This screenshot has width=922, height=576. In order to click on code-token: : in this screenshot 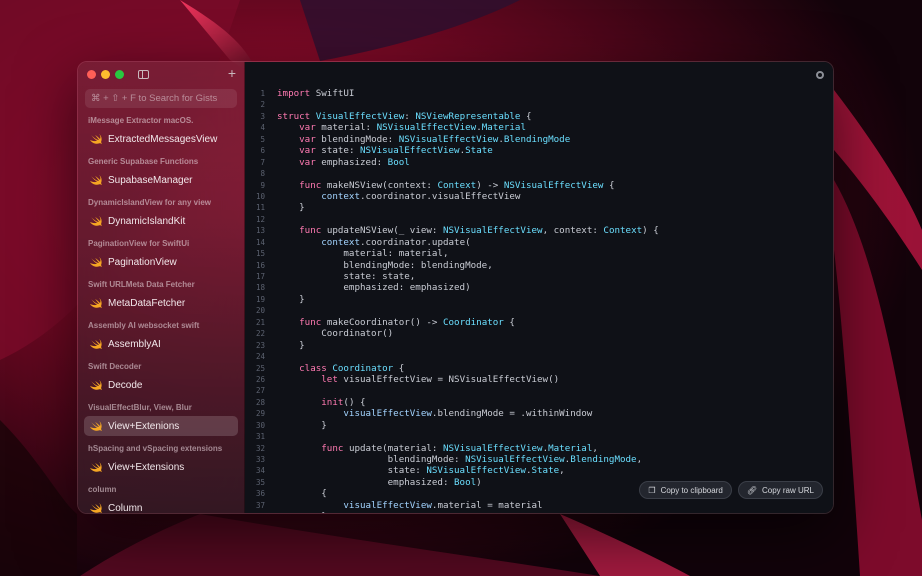, I will do `click(410, 116)`.